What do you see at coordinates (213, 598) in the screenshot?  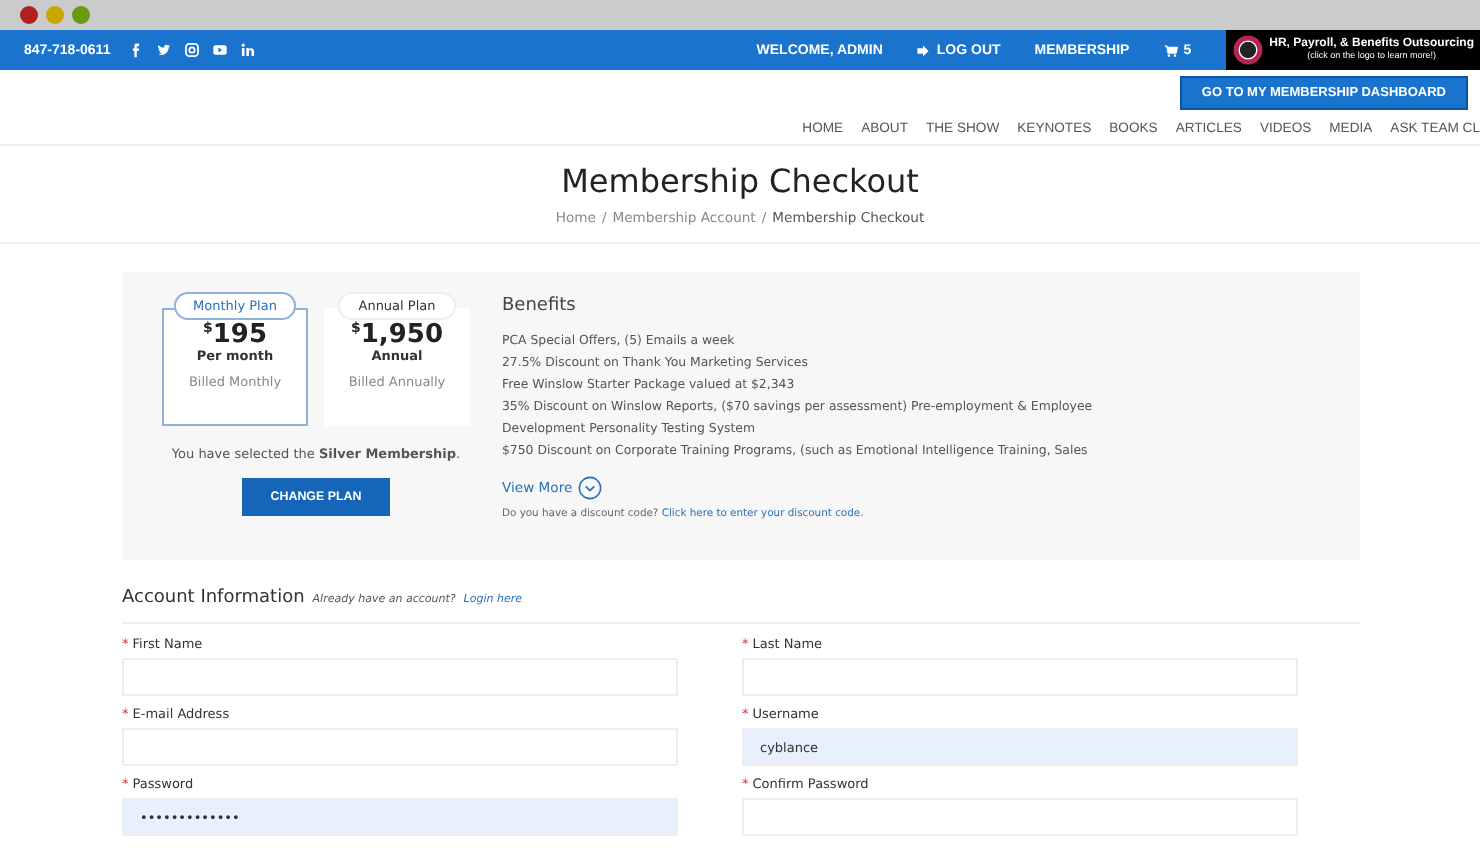 I see `section-heading: Account Information` at bounding box center [213, 598].